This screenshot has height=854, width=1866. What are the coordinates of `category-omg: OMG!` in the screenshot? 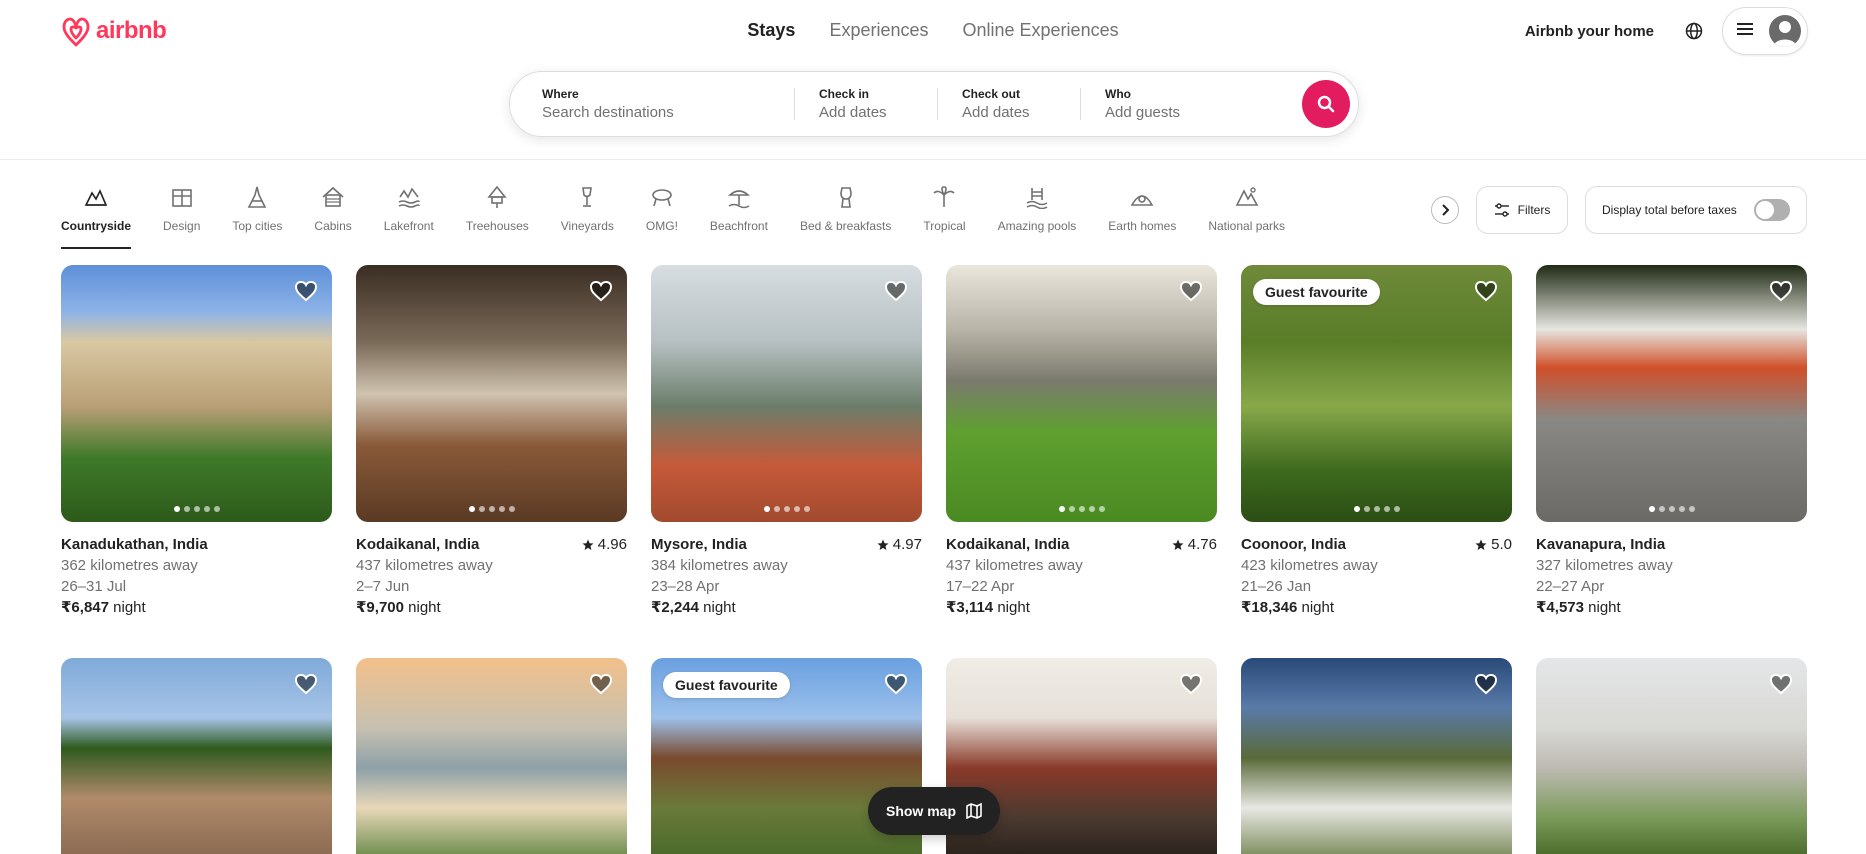 It's located at (662, 216).